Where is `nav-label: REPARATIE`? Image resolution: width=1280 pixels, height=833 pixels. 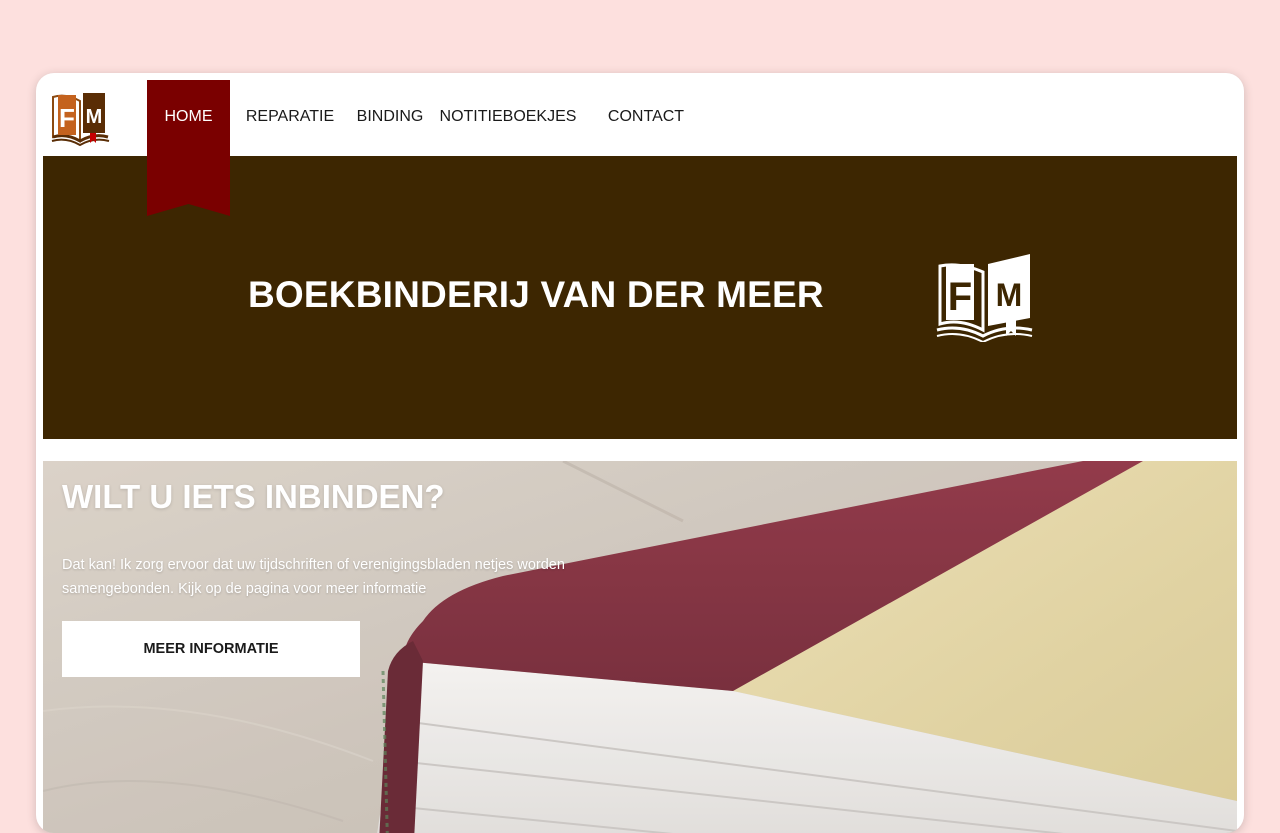
nav-label: REPARATIE is located at coordinates (290, 116).